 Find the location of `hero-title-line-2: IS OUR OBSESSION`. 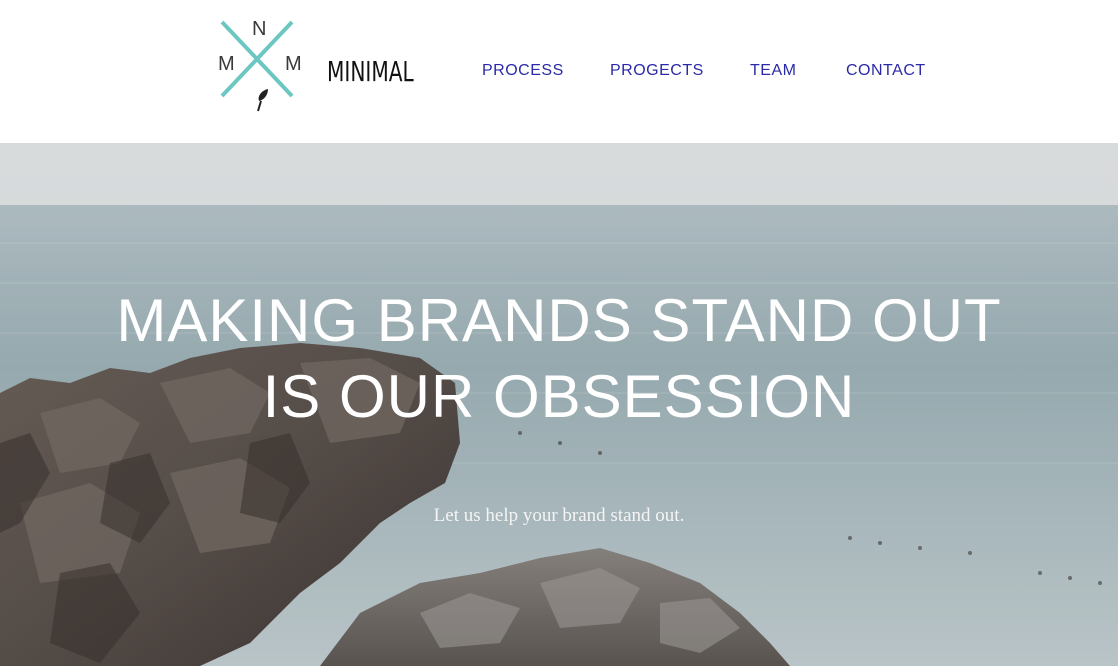

hero-title-line-2: IS OUR OBSESSION is located at coordinates (559, 396).